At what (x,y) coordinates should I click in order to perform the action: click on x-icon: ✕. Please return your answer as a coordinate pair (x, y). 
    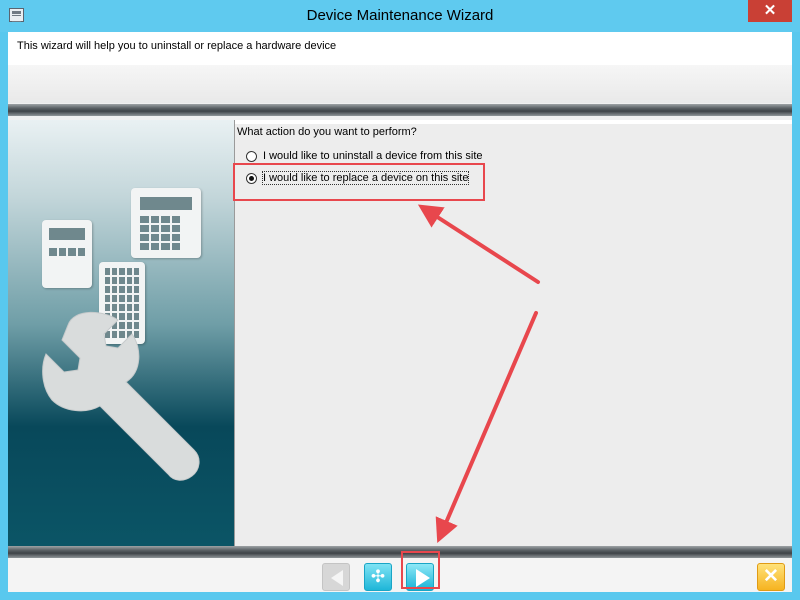
    Looking at the image, I should click on (771, 576).